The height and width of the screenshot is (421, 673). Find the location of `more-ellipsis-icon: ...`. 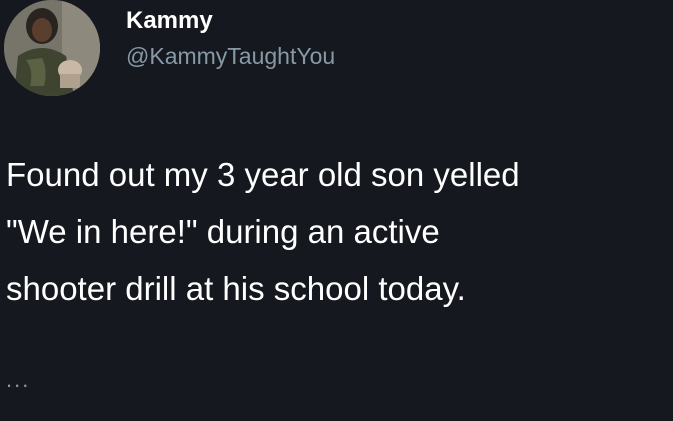

more-ellipsis-icon: ... is located at coordinates (18, 380).